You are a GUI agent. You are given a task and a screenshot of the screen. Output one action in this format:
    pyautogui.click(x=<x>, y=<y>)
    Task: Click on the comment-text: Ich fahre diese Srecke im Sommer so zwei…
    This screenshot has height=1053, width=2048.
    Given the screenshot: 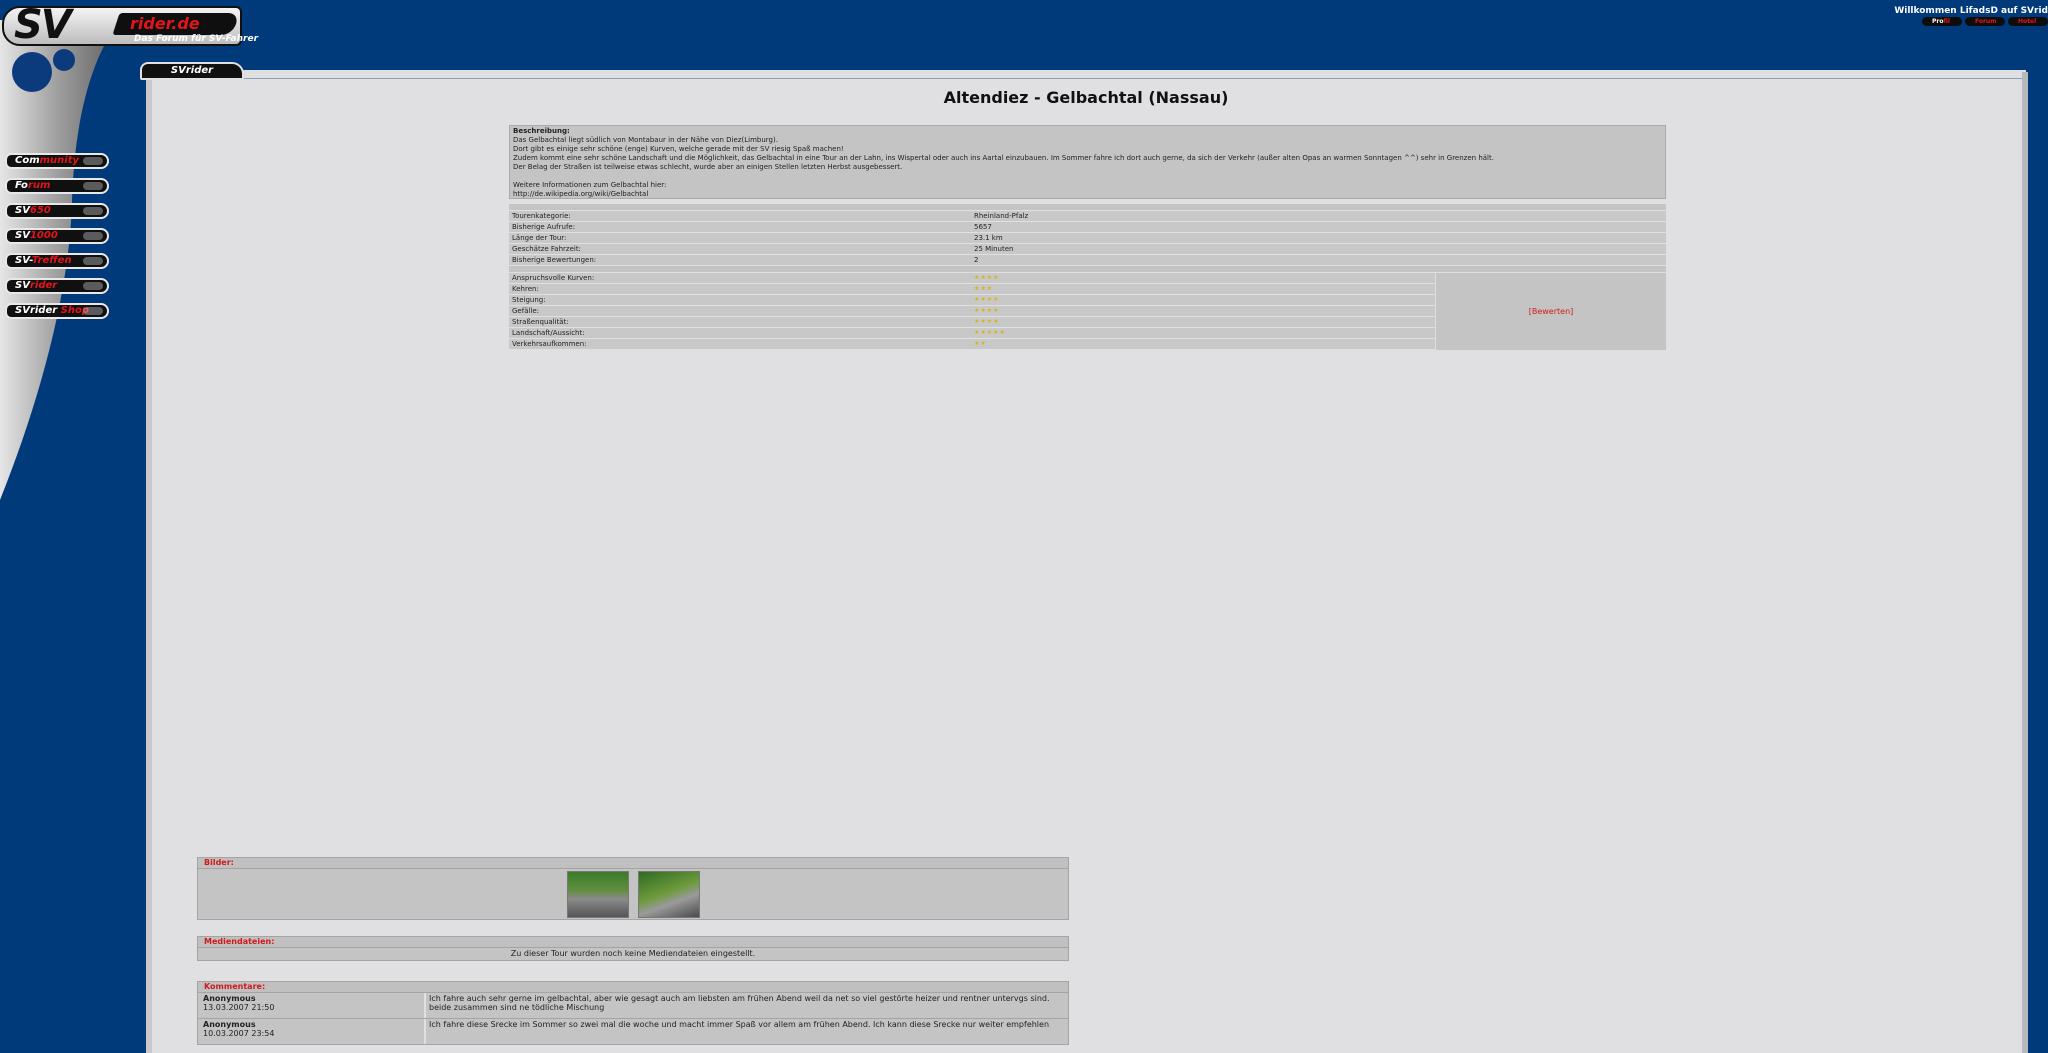 What is the action you would take?
    pyautogui.click(x=739, y=1024)
    